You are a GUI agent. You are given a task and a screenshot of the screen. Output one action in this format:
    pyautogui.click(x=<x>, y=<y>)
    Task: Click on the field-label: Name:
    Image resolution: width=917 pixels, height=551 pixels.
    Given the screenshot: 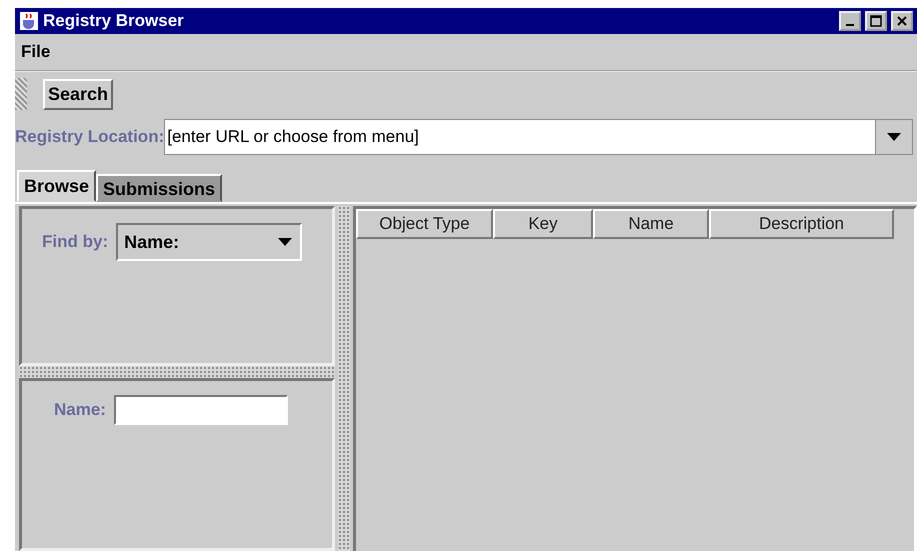 What is the action you would take?
    pyautogui.click(x=80, y=410)
    